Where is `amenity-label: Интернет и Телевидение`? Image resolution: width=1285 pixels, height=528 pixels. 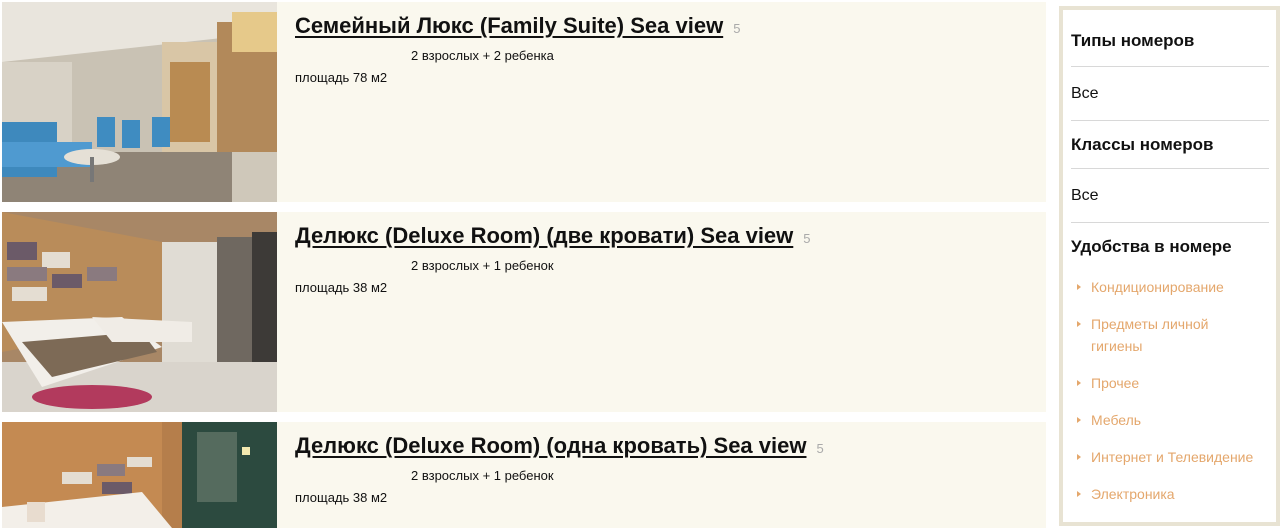 amenity-label: Интернет и Телевидение is located at coordinates (1172, 457).